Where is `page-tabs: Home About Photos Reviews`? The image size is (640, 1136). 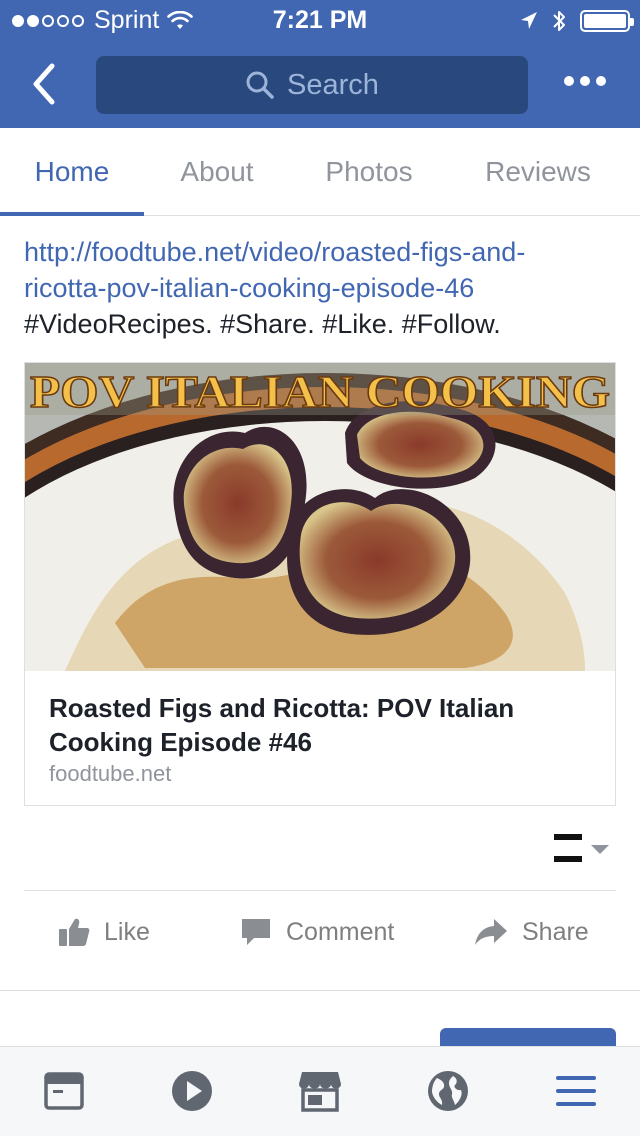
page-tabs: Home About Photos Reviews is located at coordinates (320, 172).